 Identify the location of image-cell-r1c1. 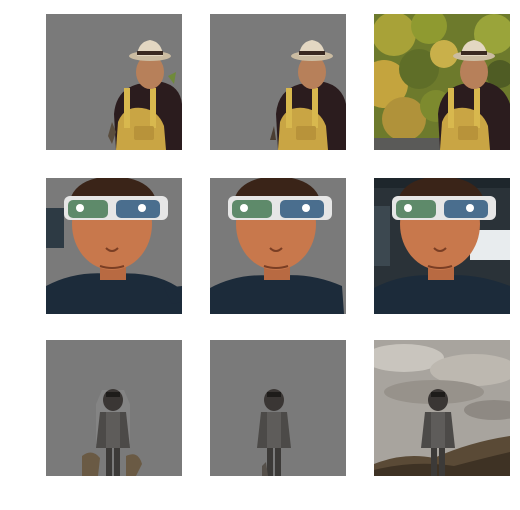
(114, 82).